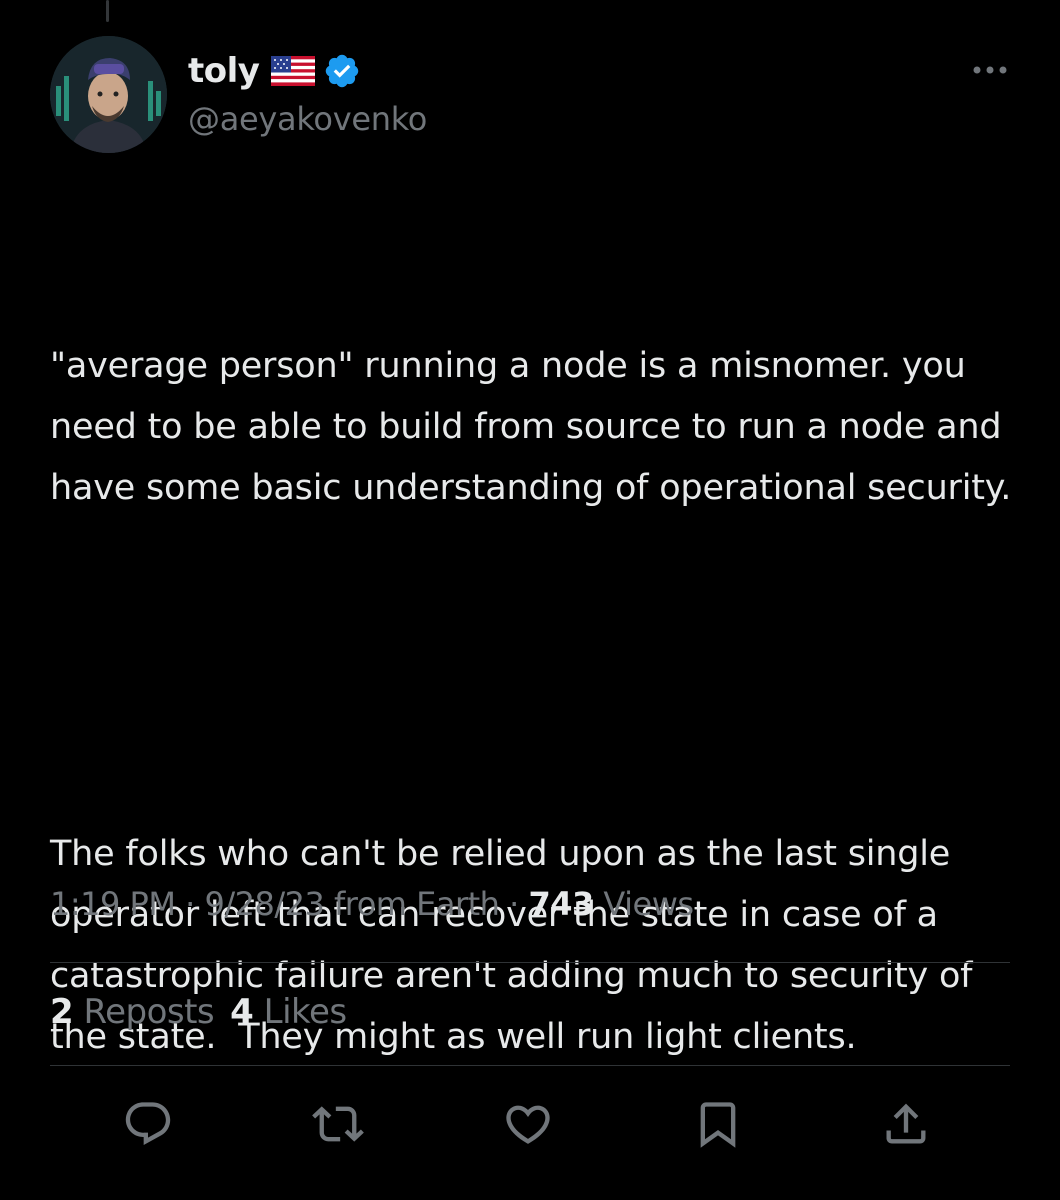 This screenshot has width=1060, height=1200. I want to click on reposts-stat: 2 Reposts, so click(132, 1012).